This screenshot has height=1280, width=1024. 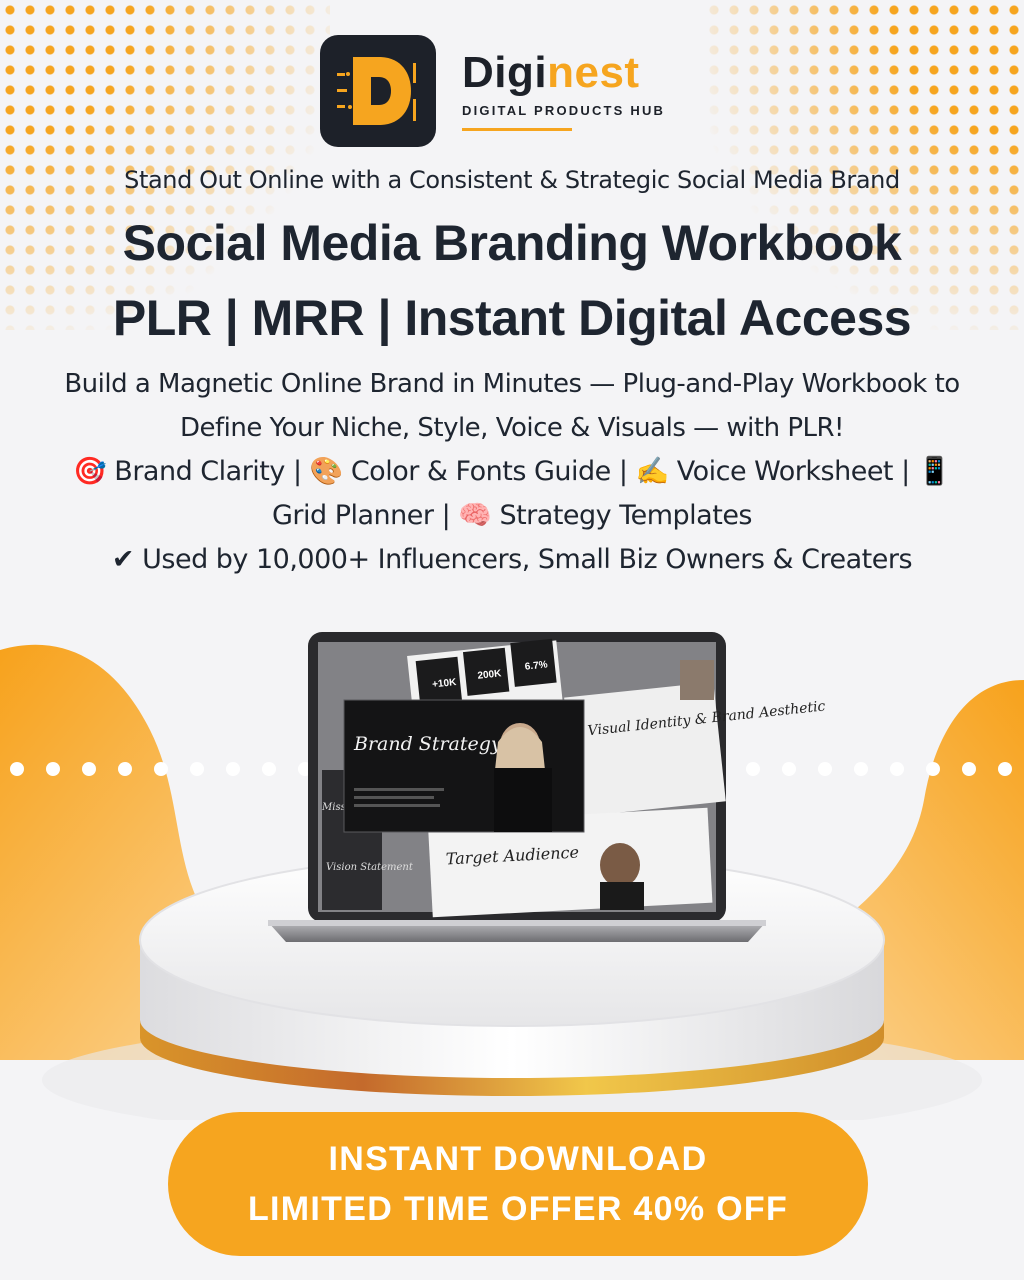 I want to click on brand-name: Diginest, so click(x=551, y=72).